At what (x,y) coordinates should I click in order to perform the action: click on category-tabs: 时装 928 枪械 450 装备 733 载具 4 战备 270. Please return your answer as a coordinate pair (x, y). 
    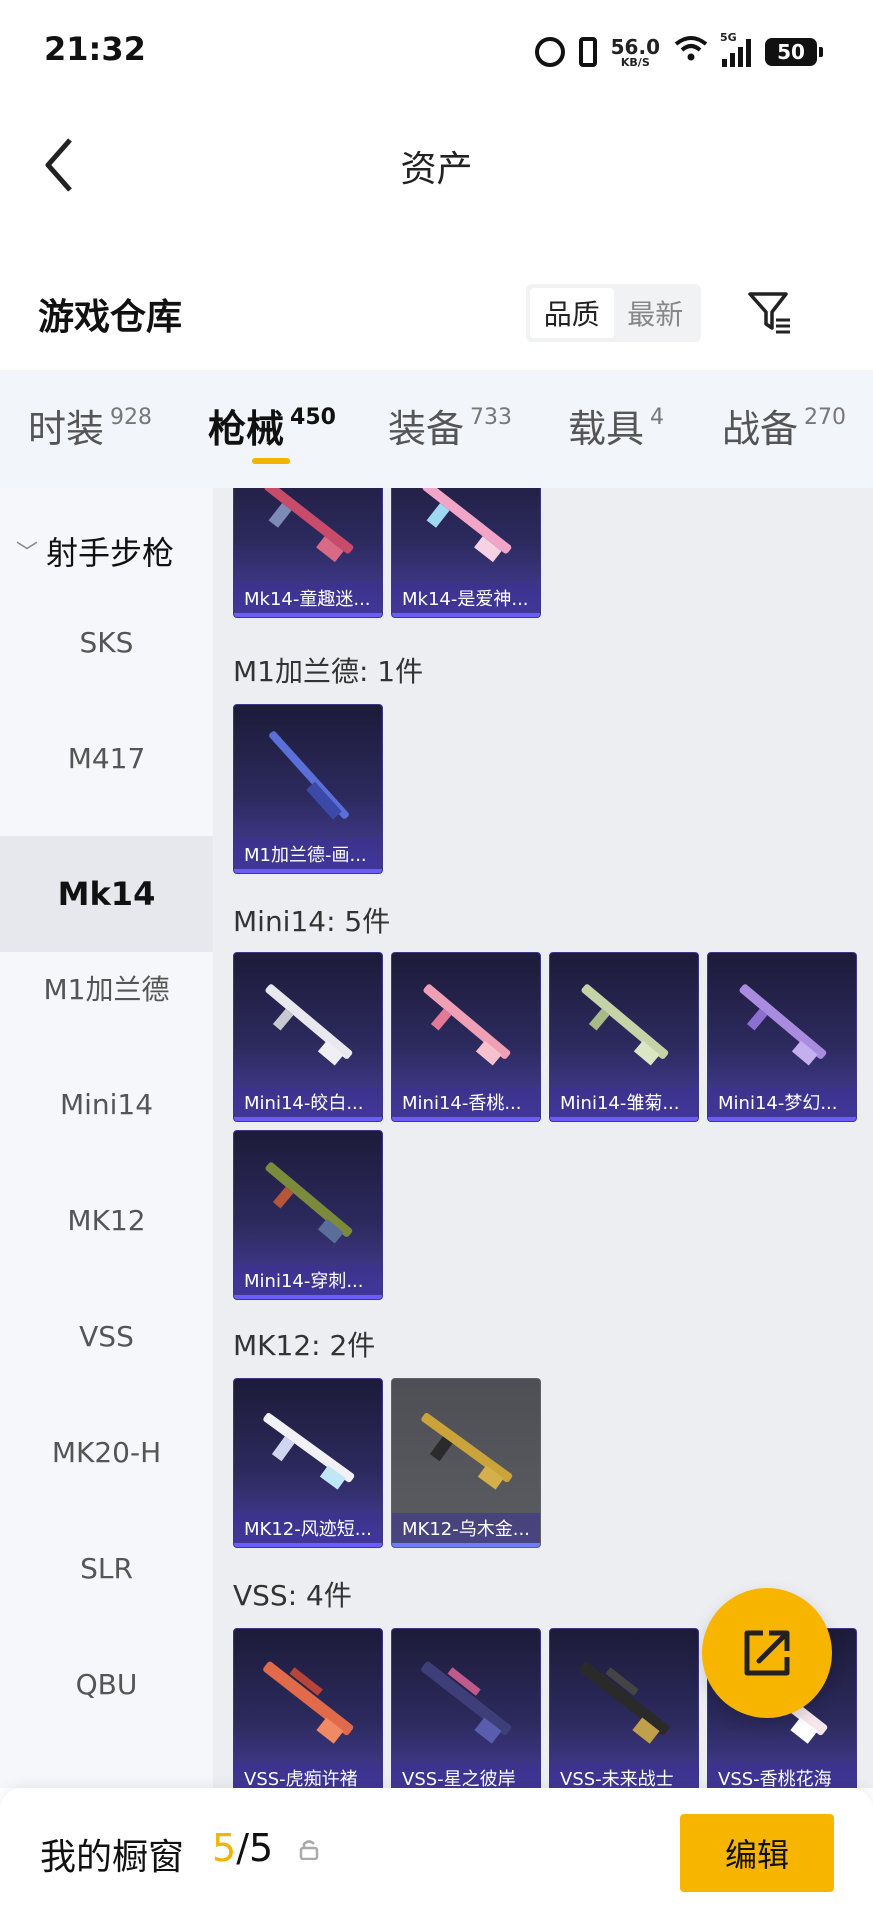
    Looking at the image, I should click on (436, 429).